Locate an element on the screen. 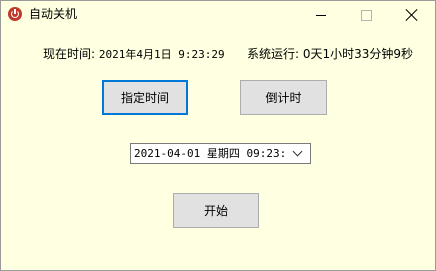  start-button: 开始 is located at coordinates (216, 210).